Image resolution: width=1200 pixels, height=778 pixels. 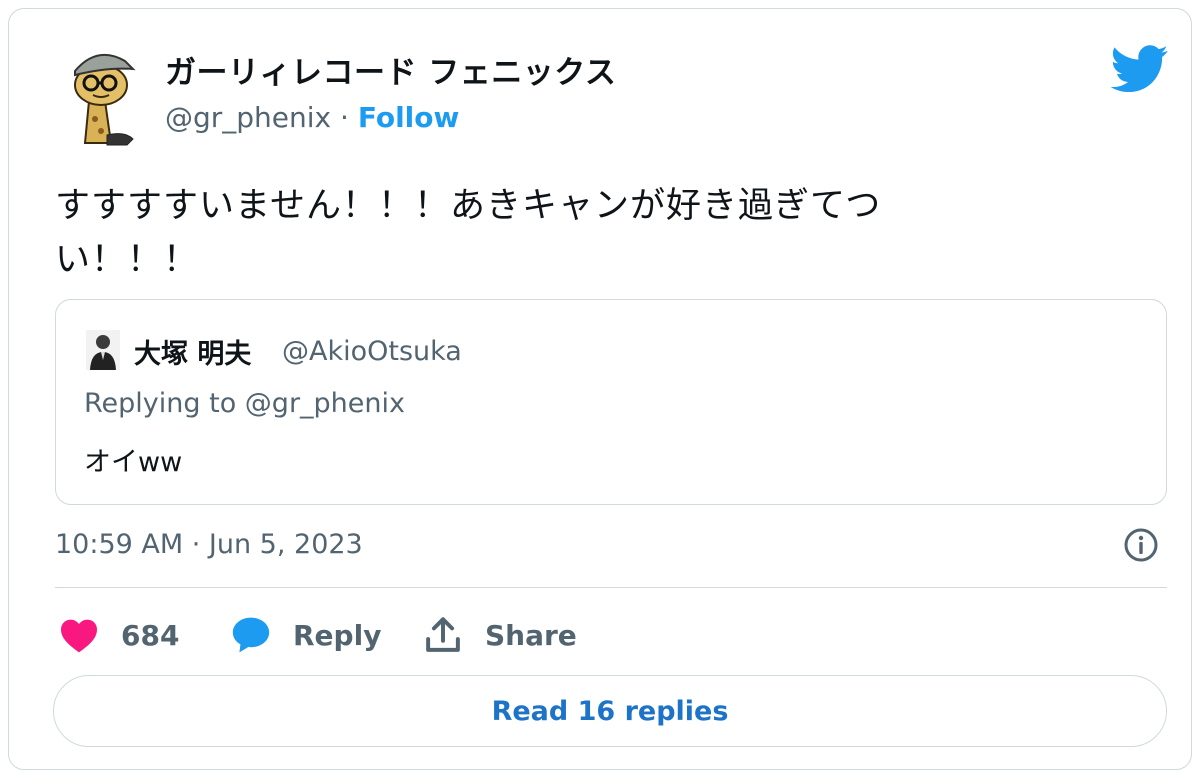 I want to click on tweet-text: すすすすいません！！！あきキャンが好き過ぎてつ い！！！, so click(x=575, y=233).